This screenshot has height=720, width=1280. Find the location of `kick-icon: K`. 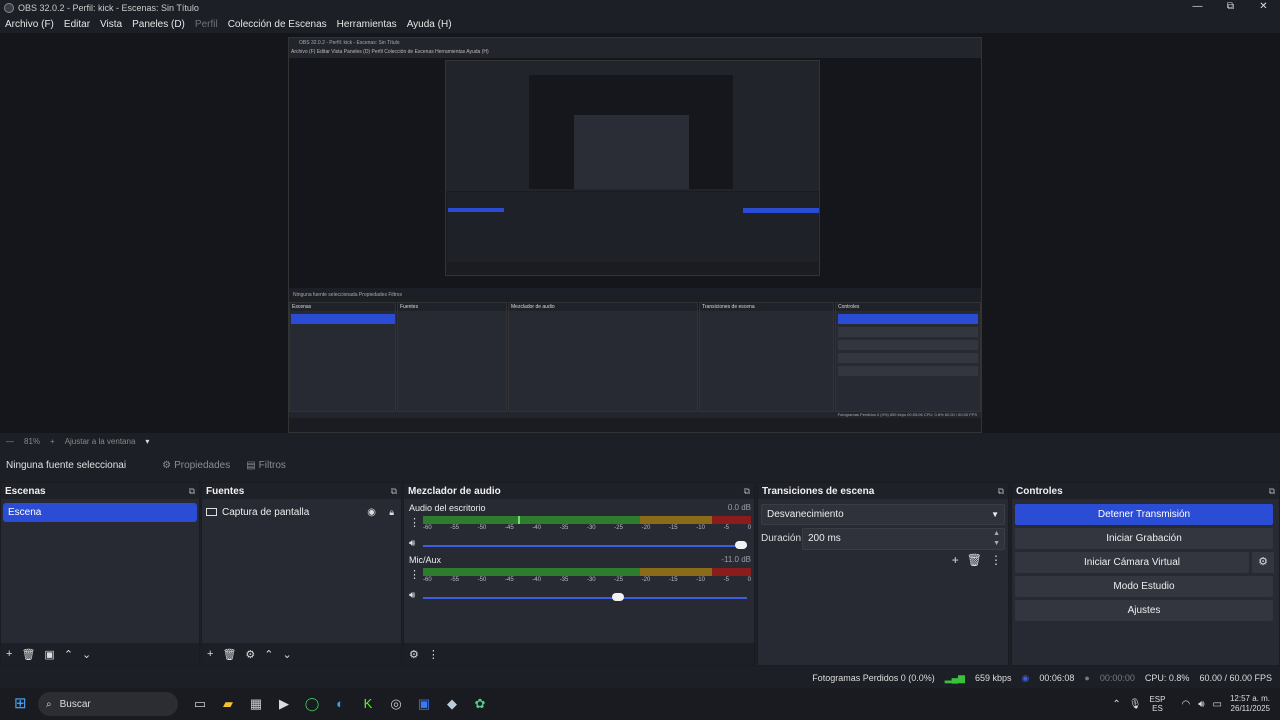

kick-icon: K is located at coordinates (368, 704).